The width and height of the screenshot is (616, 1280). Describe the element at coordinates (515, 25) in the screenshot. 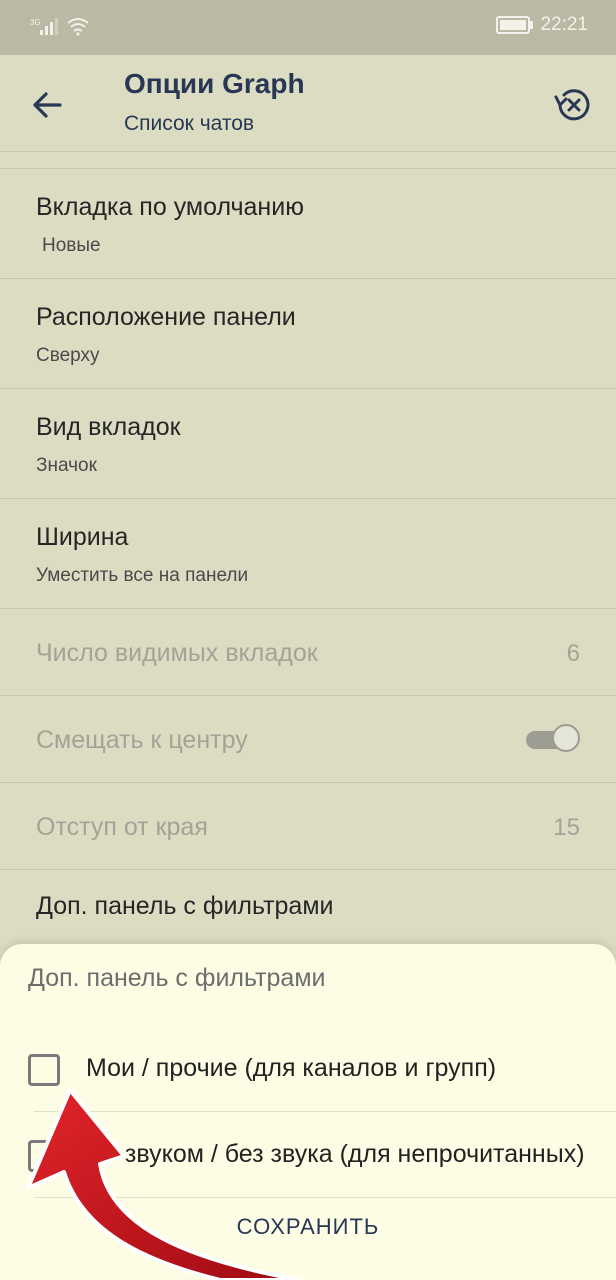

I see `battery-icon` at that location.